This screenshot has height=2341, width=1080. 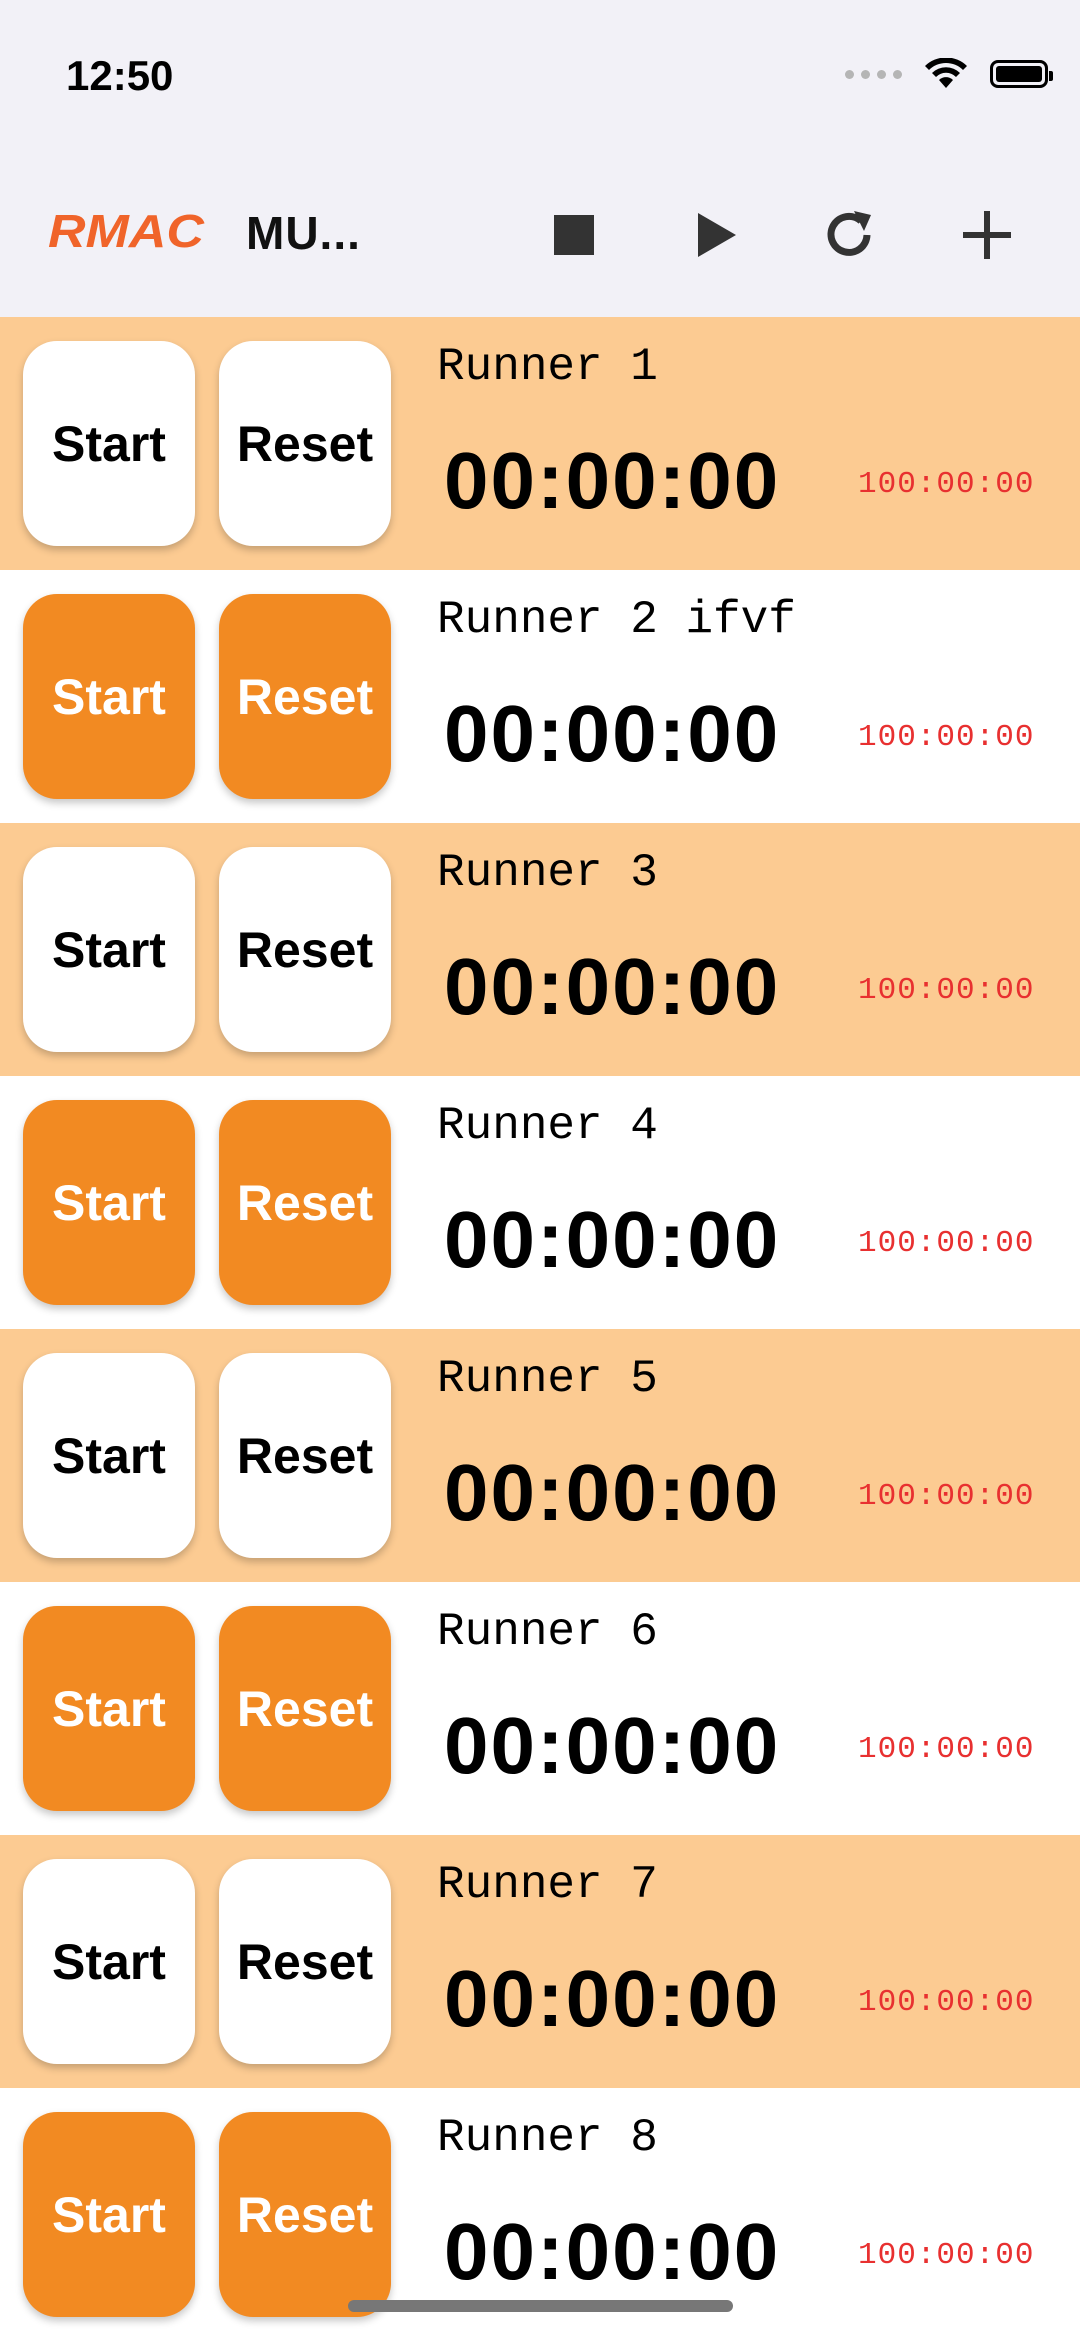 I want to click on runner-name: Runner 7, so click(x=547, y=1885).